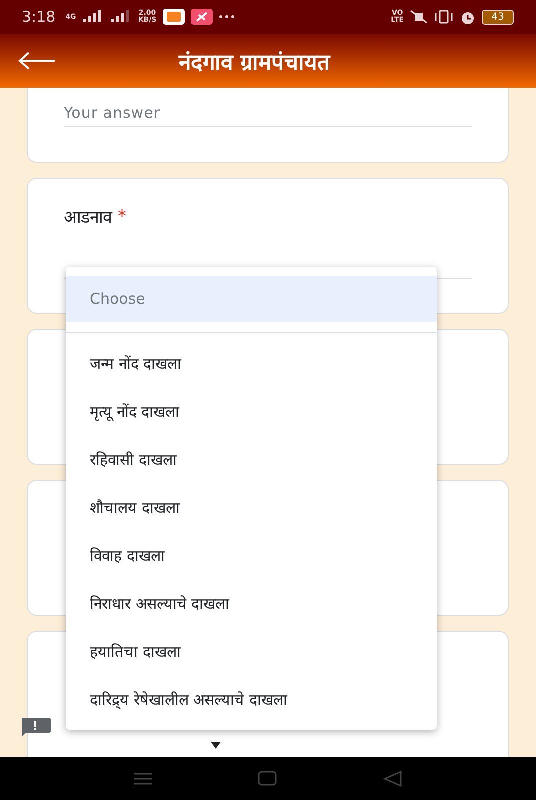 The height and width of the screenshot is (800, 536). Describe the element at coordinates (255, 63) in the screenshot. I see `app-title: नंदगाव ग्रामपंचायत` at that location.